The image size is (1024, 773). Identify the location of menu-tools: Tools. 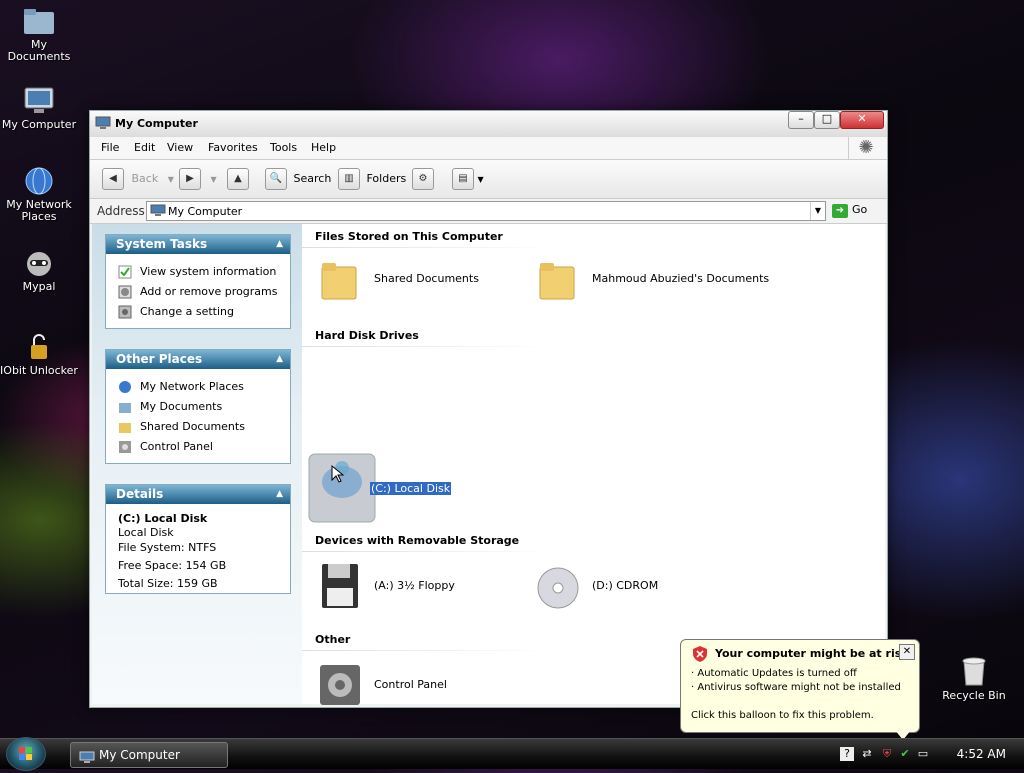
(283, 147).